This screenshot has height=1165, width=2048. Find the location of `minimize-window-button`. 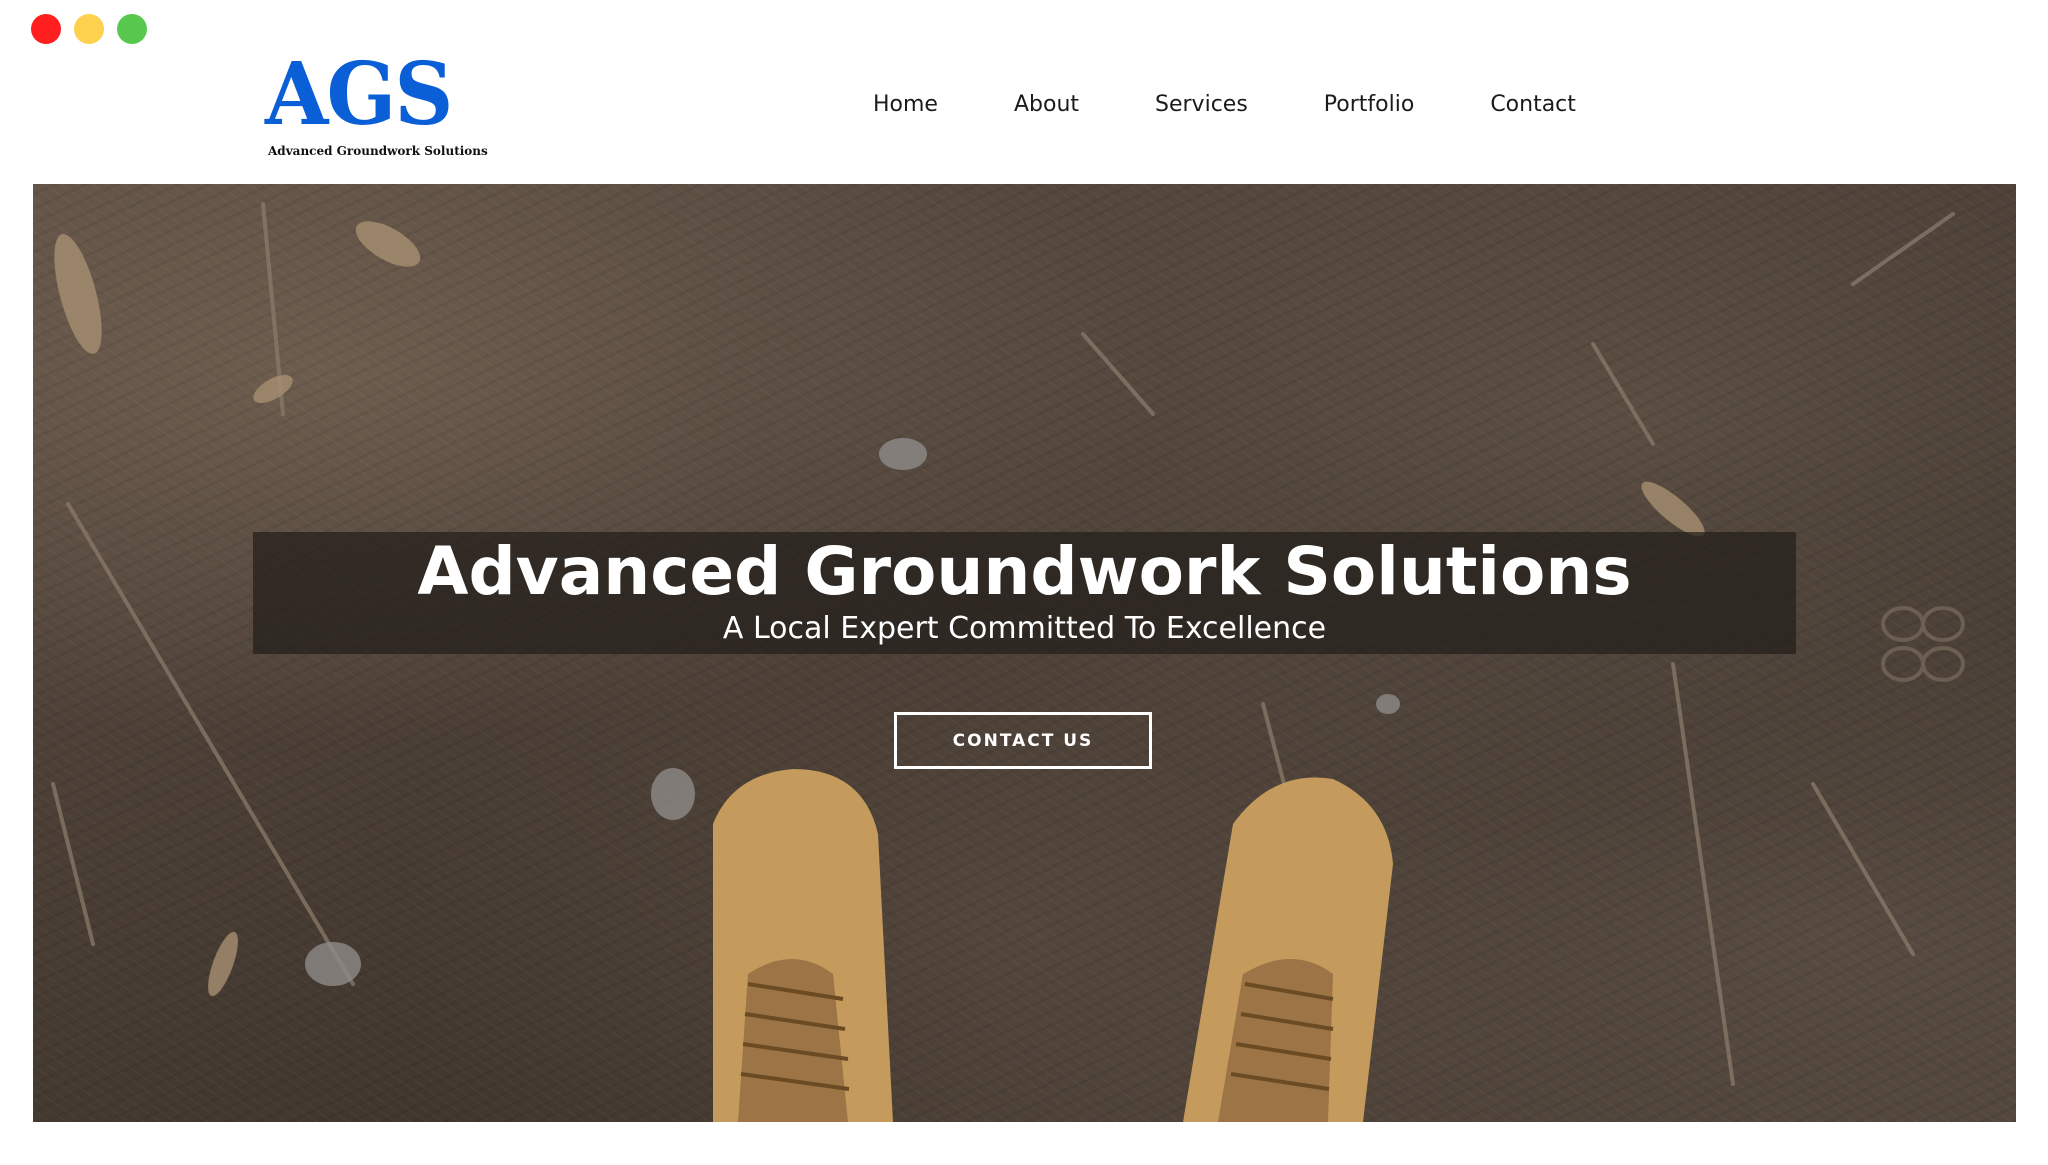

minimize-window-button is located at coordinates (89, 29).